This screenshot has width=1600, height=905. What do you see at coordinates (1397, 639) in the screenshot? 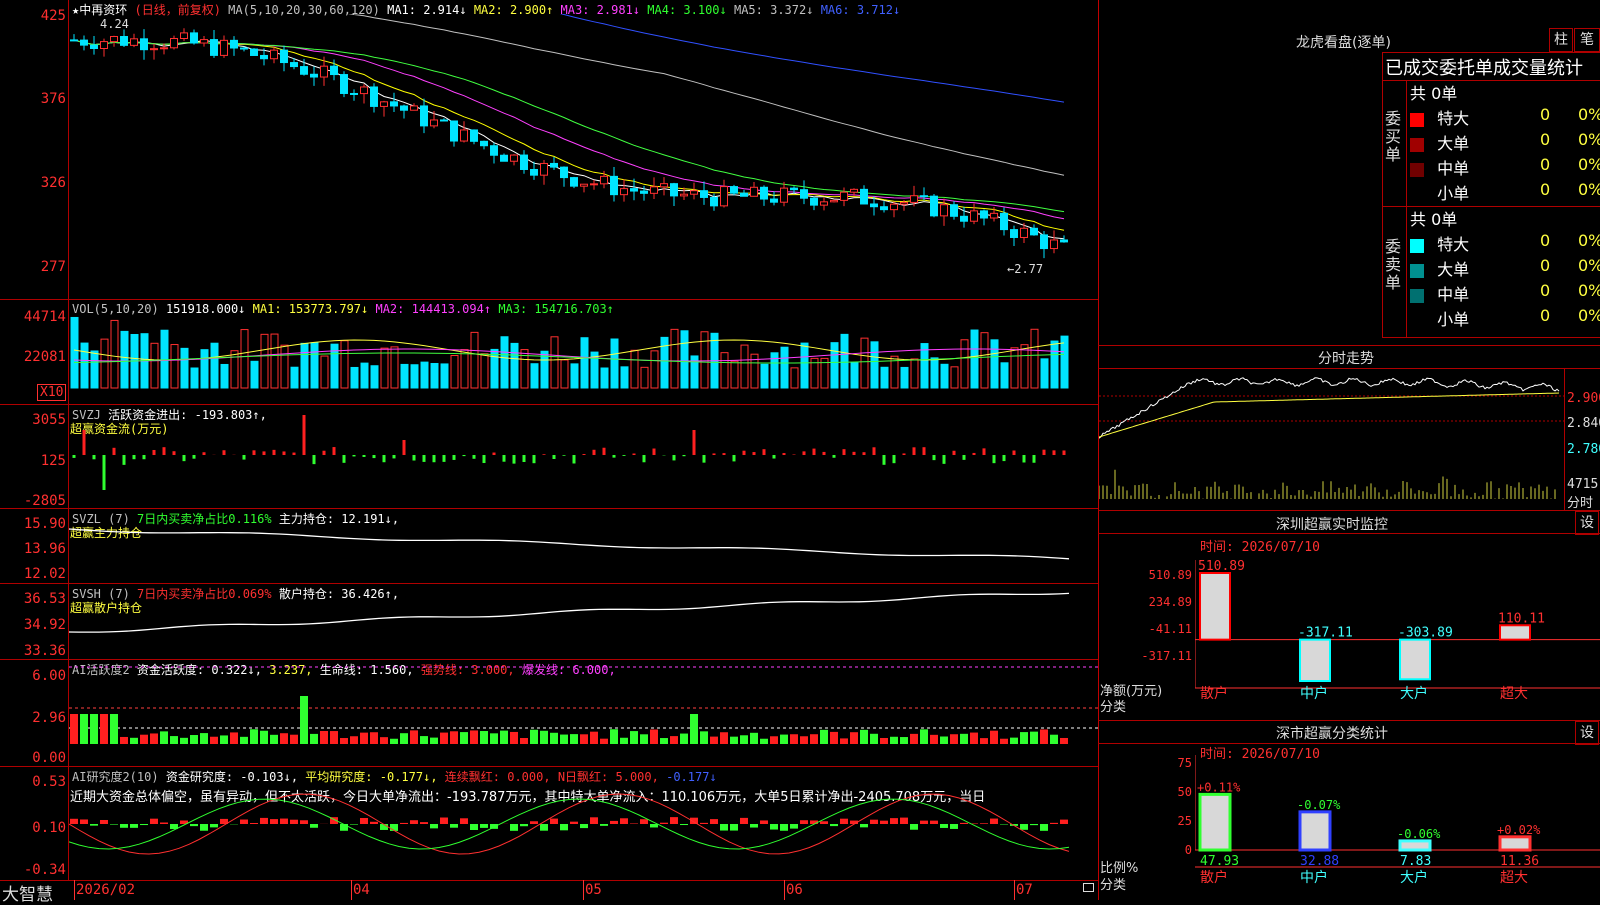
I see `monitor-bar-chart: 510.89散户-317.11中户-303.89大户110.11超大` at bounding box center [1397, 639].